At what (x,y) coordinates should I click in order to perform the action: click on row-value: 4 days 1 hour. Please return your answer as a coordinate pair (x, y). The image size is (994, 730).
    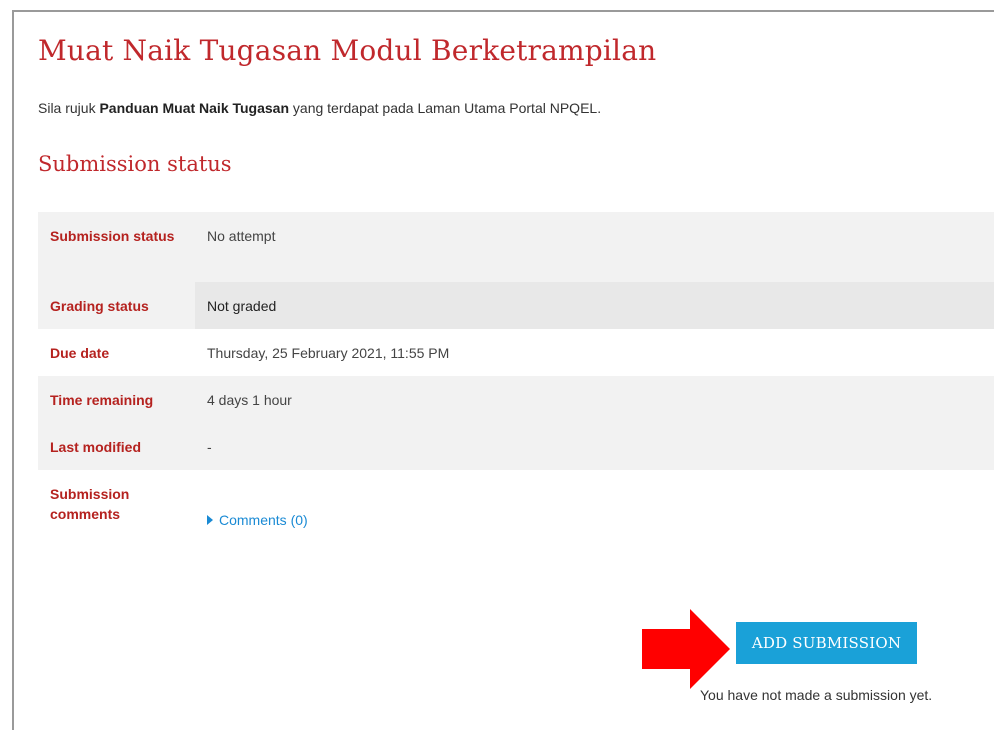
    Looking at the image, I should click on (249, 400).